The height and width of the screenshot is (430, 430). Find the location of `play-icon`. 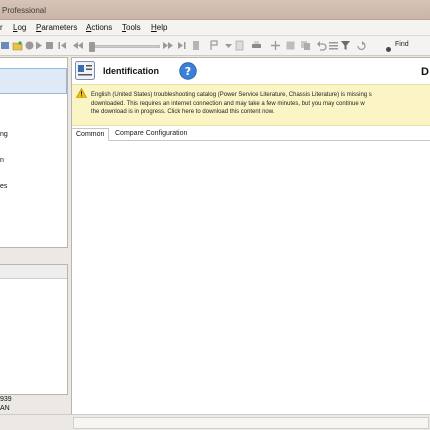

play-icon is located at coordinates (38, 45).